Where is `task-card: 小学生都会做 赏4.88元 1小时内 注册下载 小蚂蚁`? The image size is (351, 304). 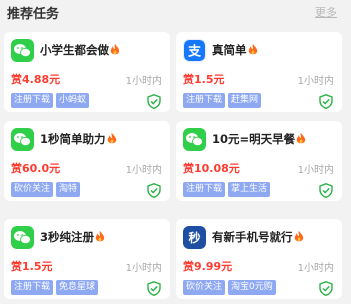
task-card: 小学生都会做 赏4.88元 1小时内 注册下载 小蚂蚁 is located at coordinates (87, 72).